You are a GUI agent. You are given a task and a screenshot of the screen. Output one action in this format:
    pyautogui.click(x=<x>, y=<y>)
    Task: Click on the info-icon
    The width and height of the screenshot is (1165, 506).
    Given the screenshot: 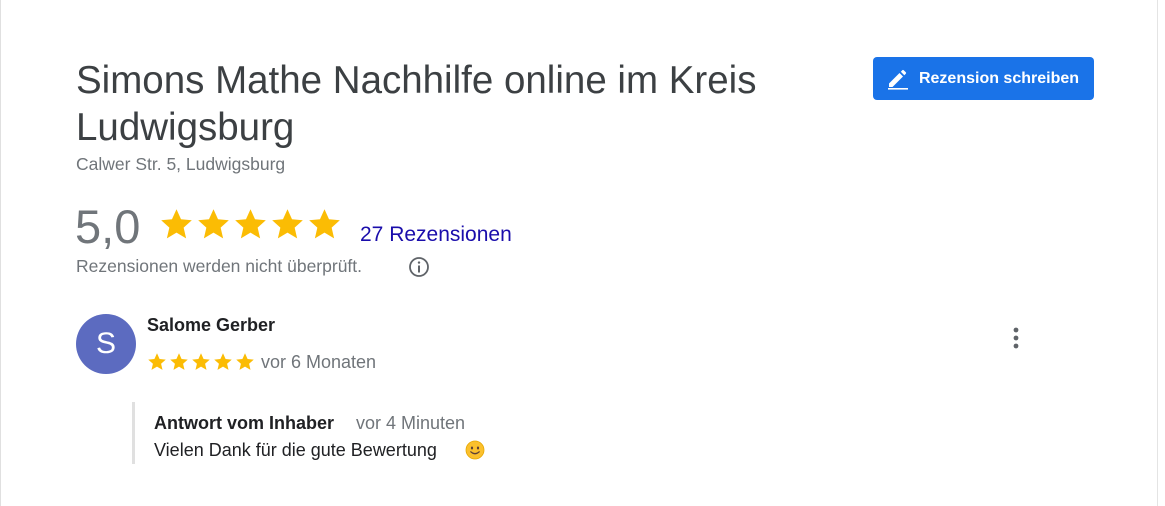 What is the action you would take?
    pyautogui.click(x=419, y=267)
    